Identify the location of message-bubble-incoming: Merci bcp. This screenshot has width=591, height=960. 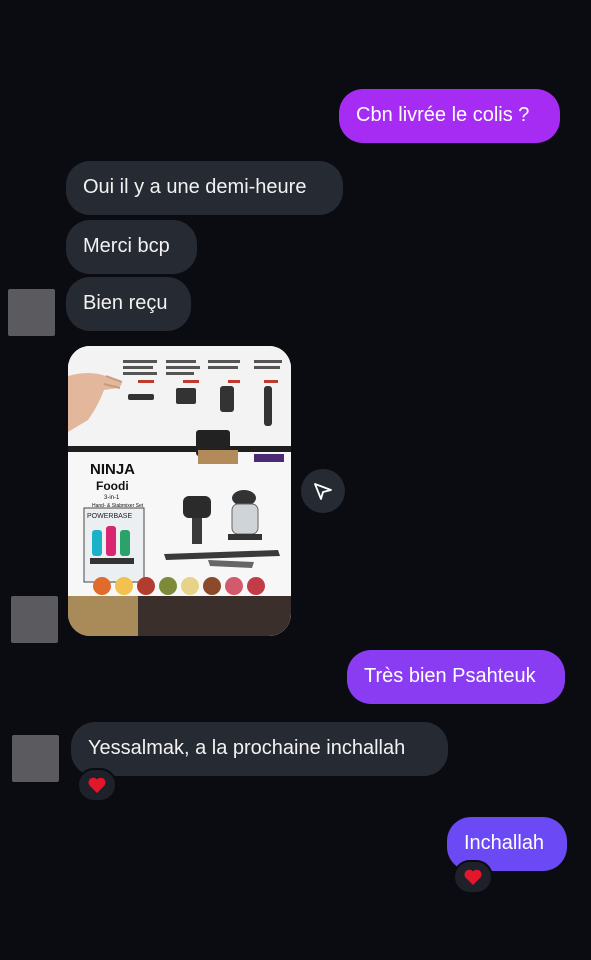
(131, 247).